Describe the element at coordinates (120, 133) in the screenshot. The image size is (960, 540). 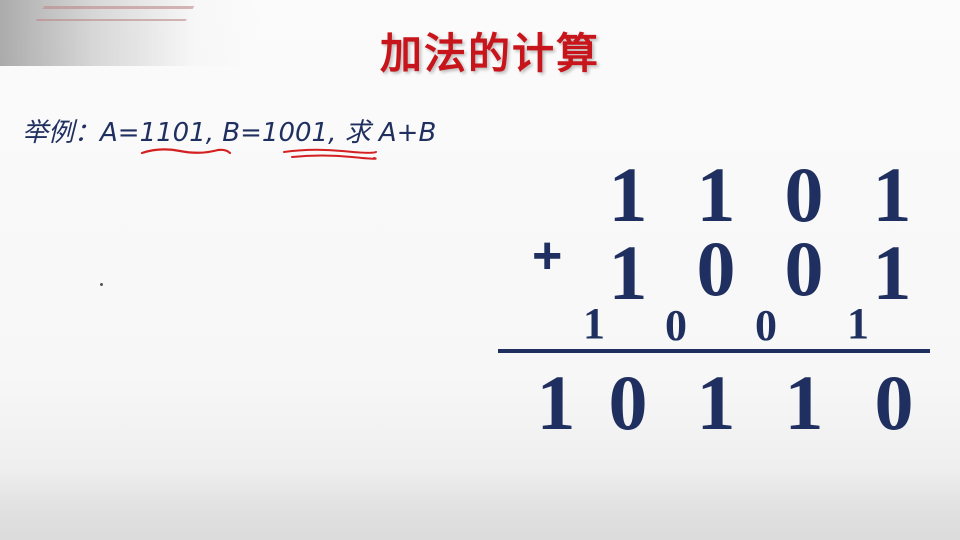
I see `a-label: A=` at that location.